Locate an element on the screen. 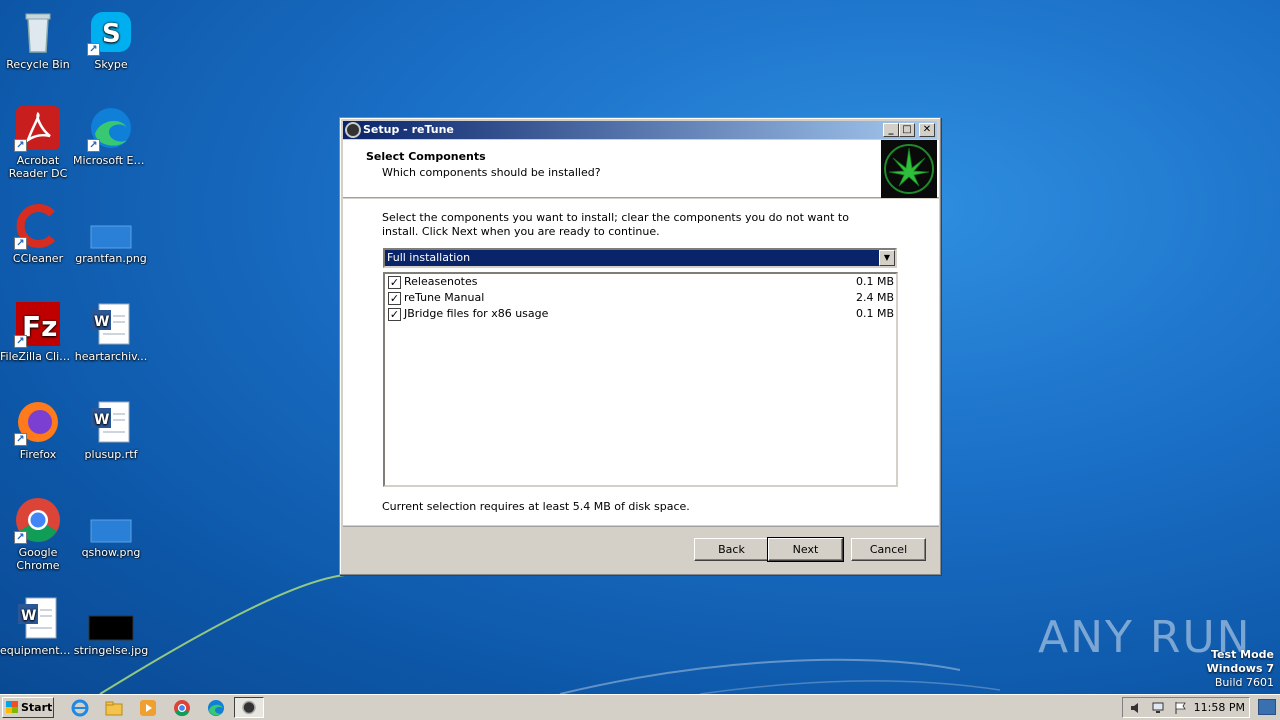  desktop-icon-filezilla: Fz ↗ FileZilla Client is located at coordinates (38, 331).